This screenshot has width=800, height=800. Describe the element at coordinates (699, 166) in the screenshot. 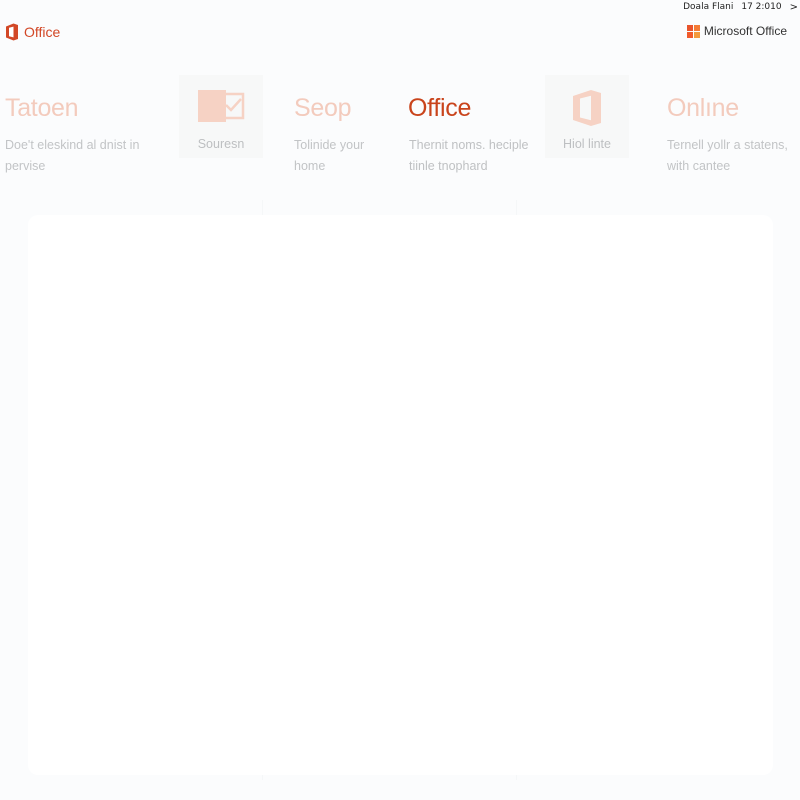

I see `tile-description-line: with cantee` at that location.